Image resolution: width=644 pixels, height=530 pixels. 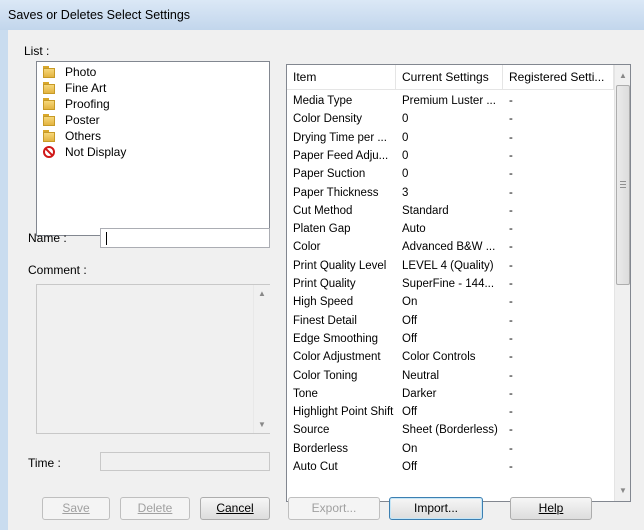 I want to click on title-bar: Saves or Deletes Select Settings, so click(x=322, y=15).